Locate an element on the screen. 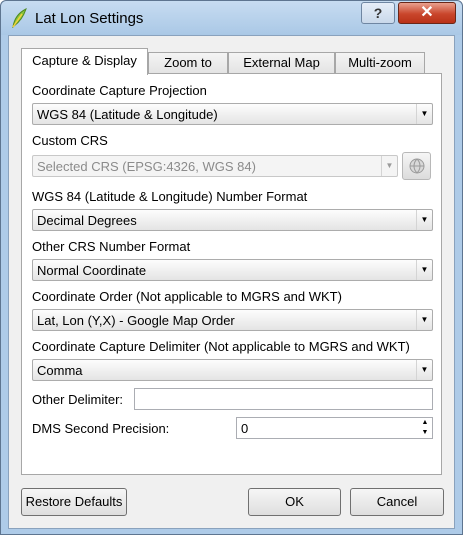 Image resolution: width=463 pixels, height=535 pixels. ok-button: OK is located at coordinates (294, 502).